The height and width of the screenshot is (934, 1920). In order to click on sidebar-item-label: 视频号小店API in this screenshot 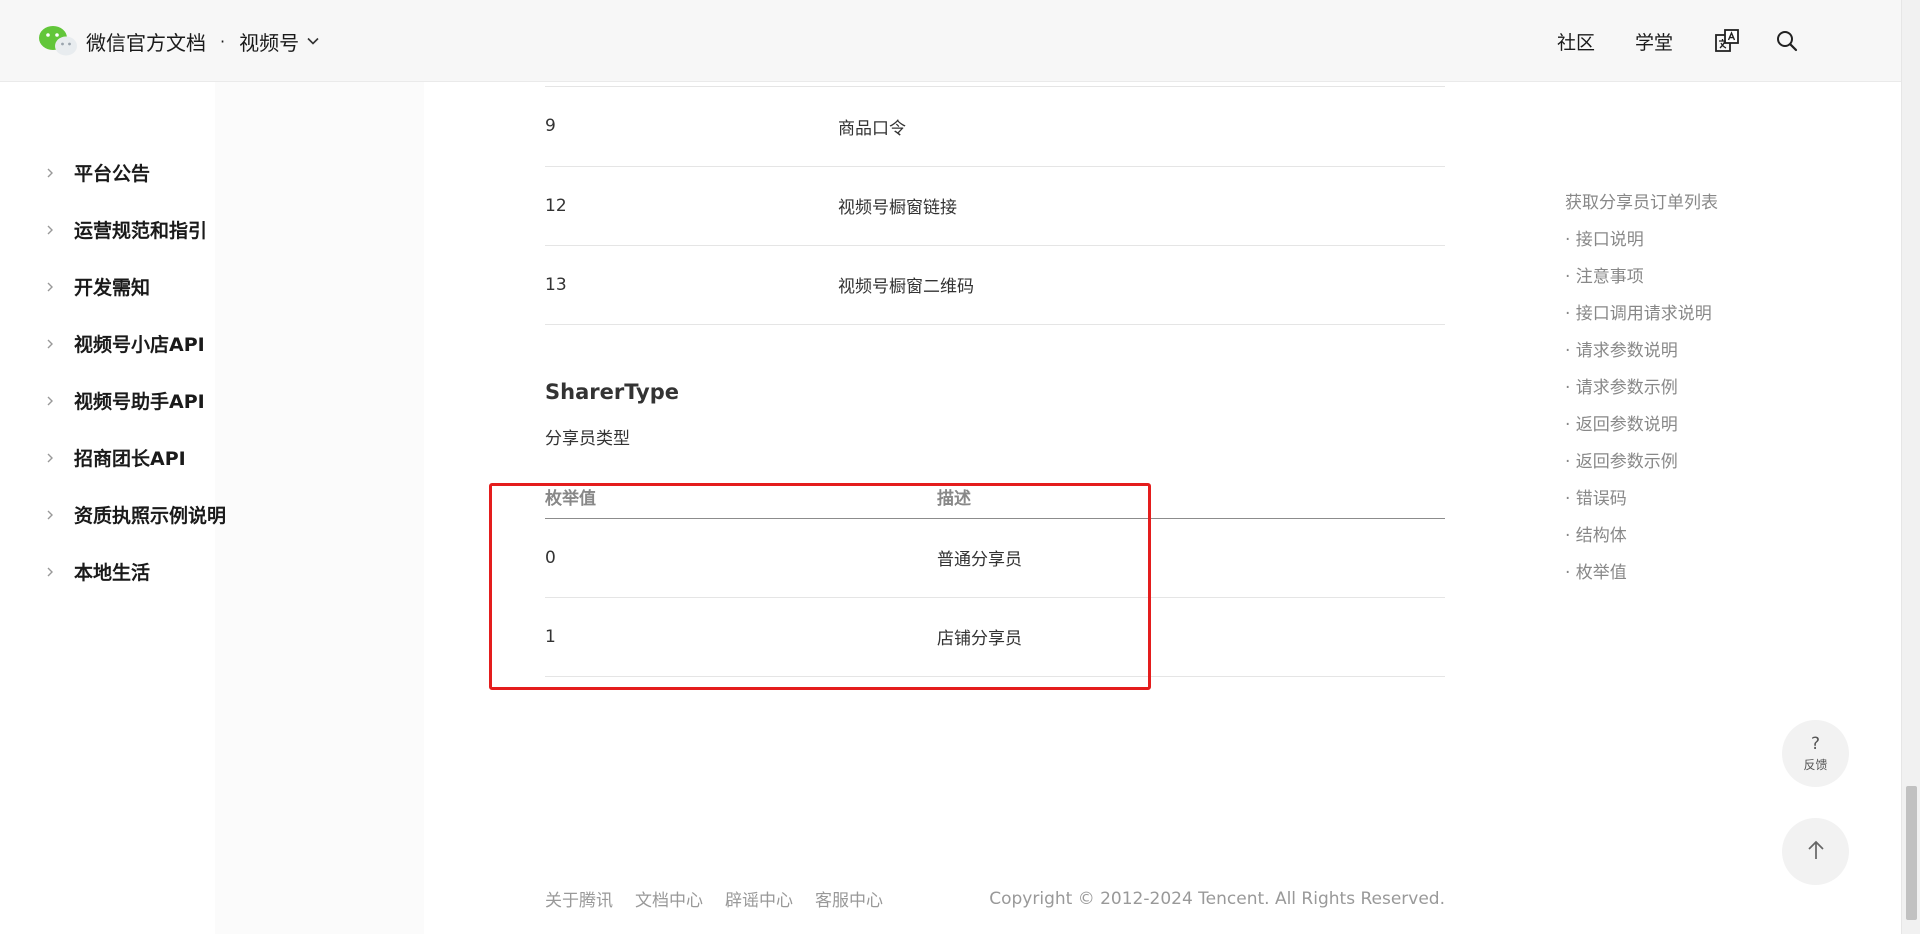, I will do `click(139, 345)`.